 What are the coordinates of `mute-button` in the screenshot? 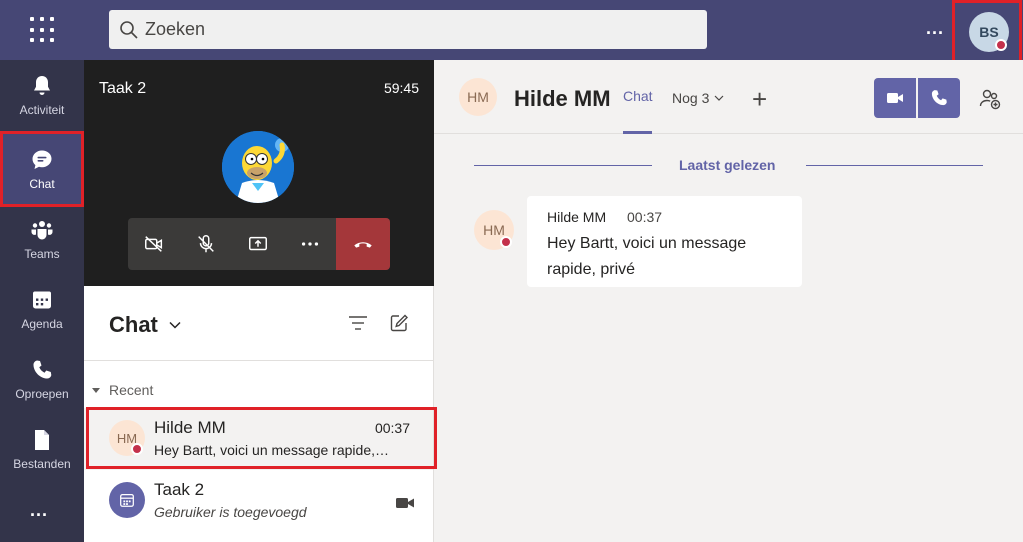 It's located at (206, 244).